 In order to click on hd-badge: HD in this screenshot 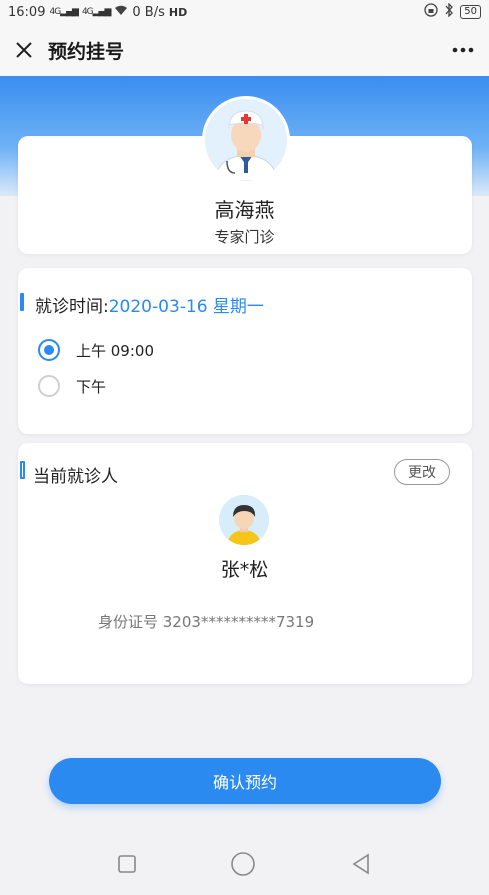, I will do `click(178, 12)`.